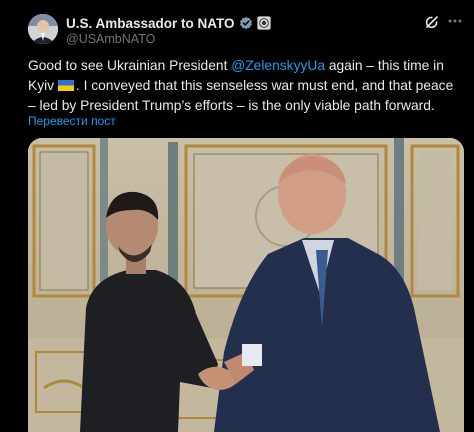  I want to click on name-row: U.S. Ambassador to NATO, so click(168, 23).